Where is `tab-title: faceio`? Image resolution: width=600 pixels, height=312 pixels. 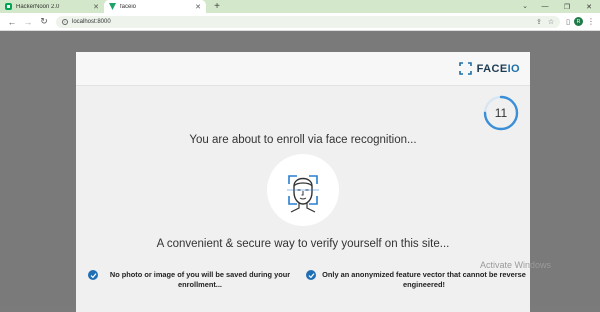
tab-title: faceio is located at coordinates (128, 6).